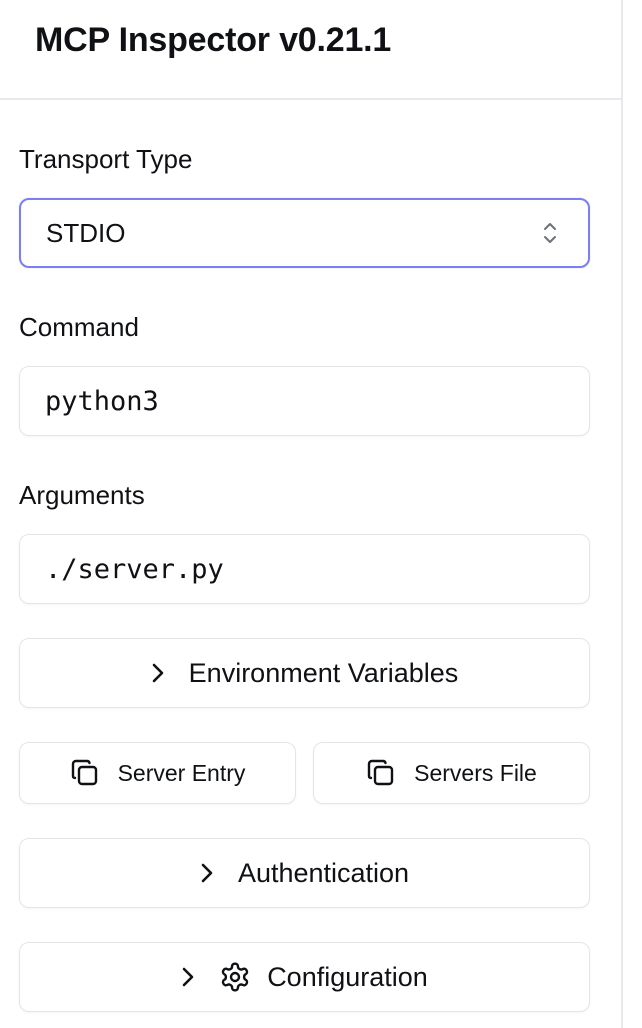 The image size is (642, 1028). Describe the element at coordinates (86, 232) in the screenshot. I see `transport-type-value: STDIO` at that location.